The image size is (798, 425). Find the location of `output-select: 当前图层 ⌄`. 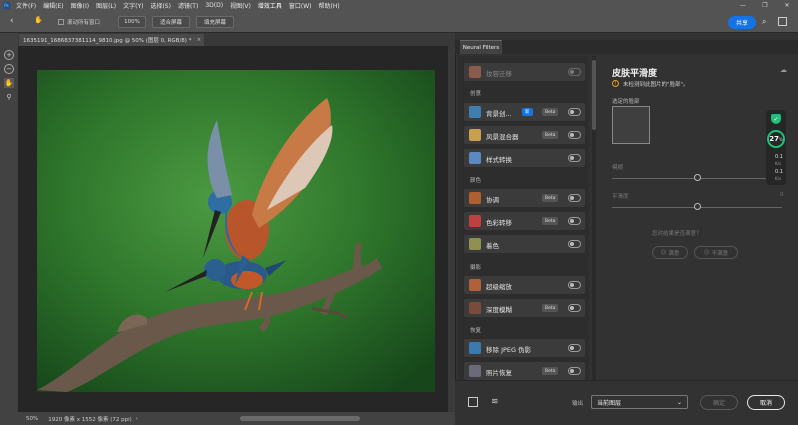

output-select: 当前图层 ⌄ is located at coordinates (639, 402).